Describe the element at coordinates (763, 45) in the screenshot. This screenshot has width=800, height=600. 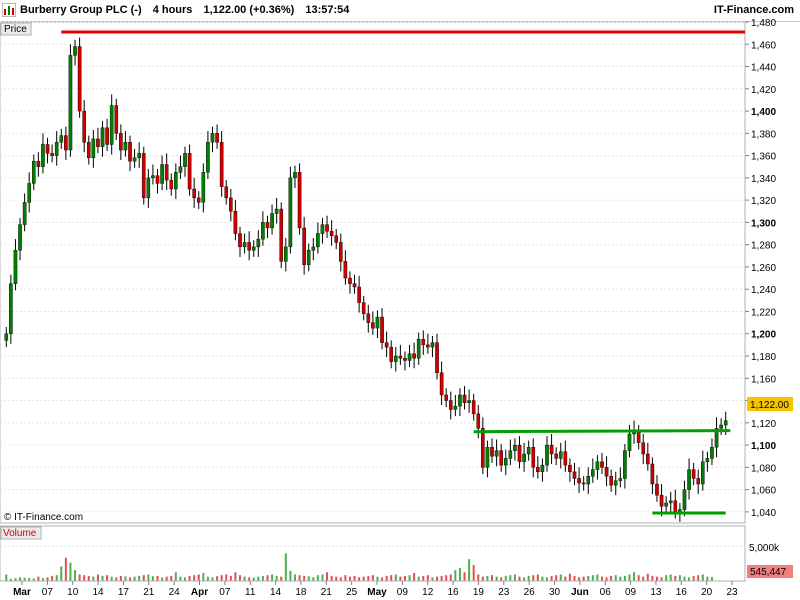
I see `y-tick-label: 1,460` at that location.